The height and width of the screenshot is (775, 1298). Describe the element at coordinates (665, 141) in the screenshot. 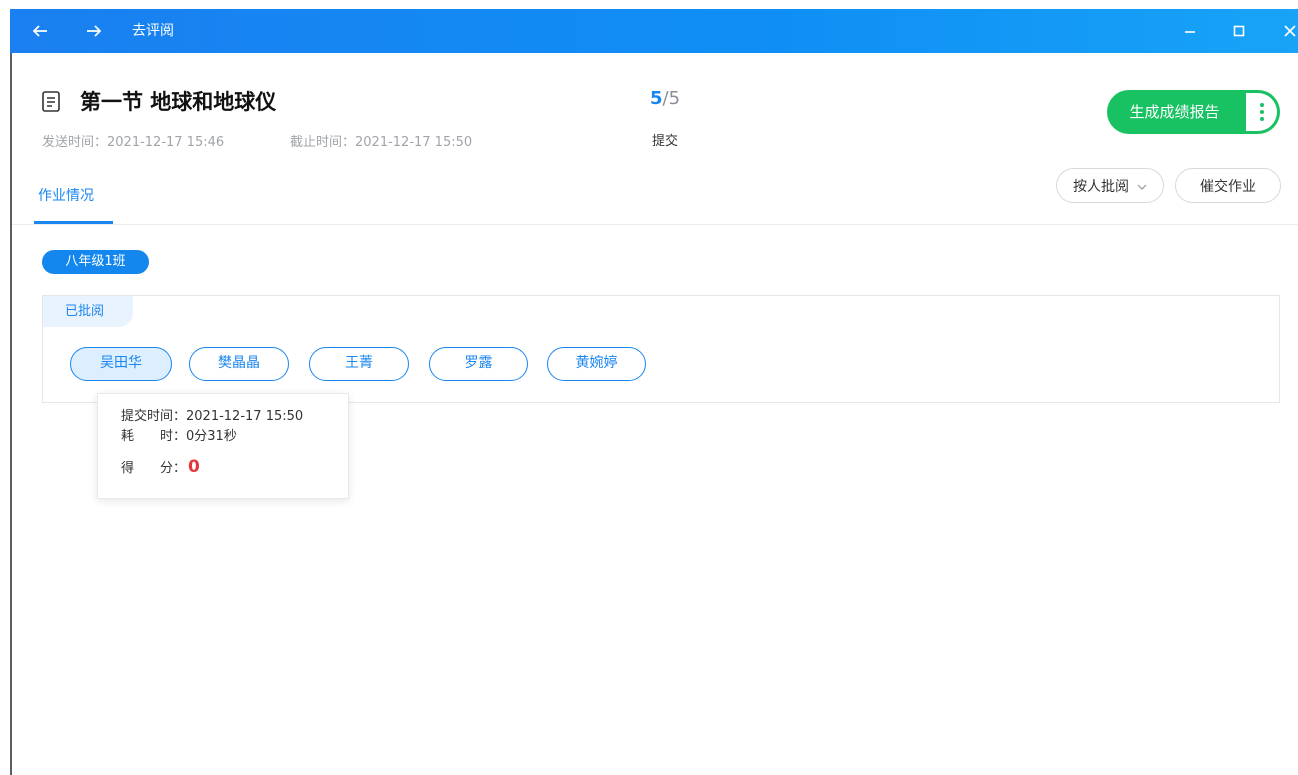

I see `submitted-label: 提交` at that location.